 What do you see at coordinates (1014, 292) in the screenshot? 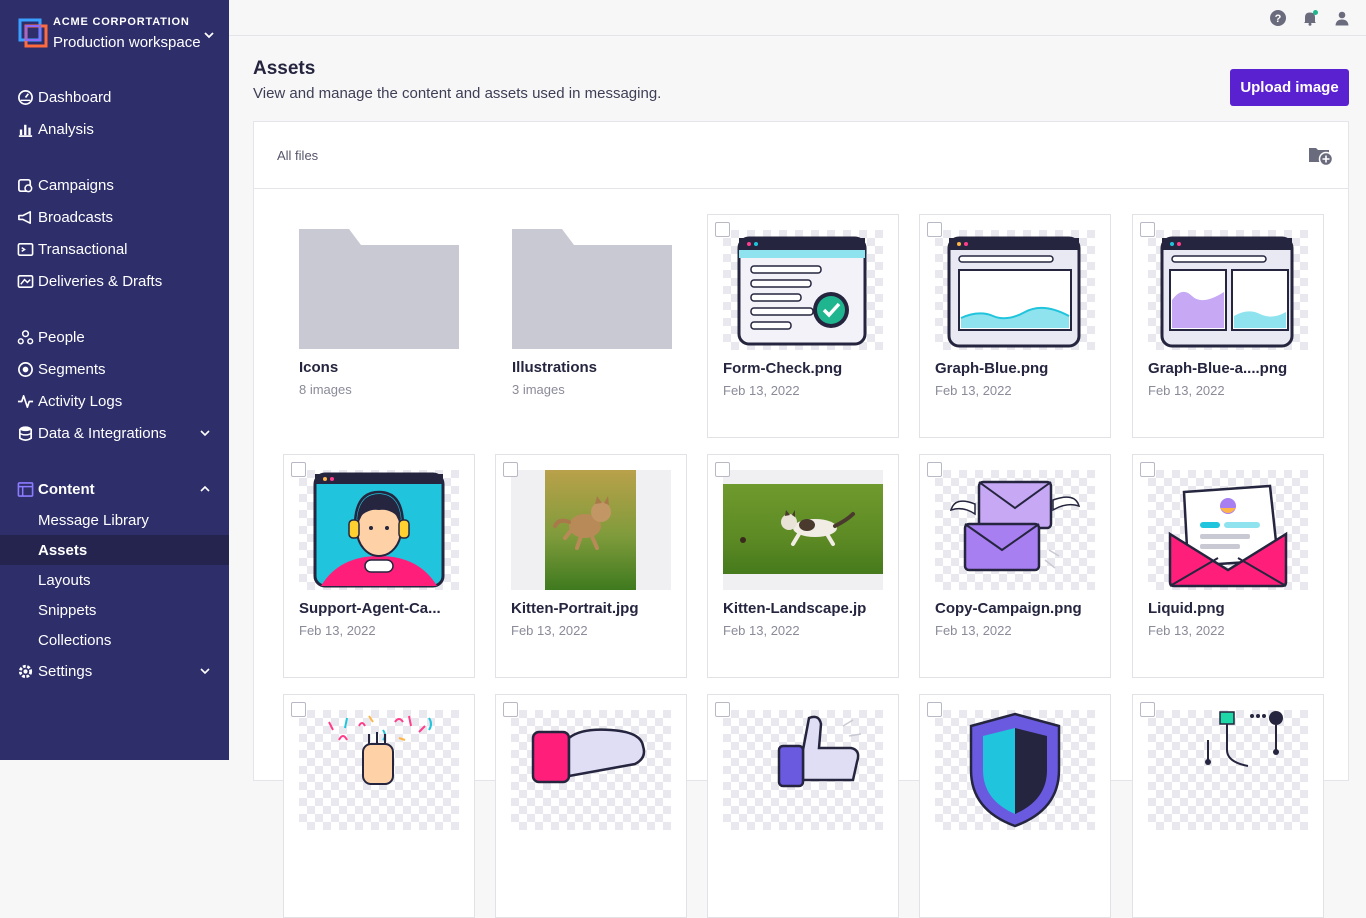
I see `graph-blue-illustration` at bounding box center [1014, 292].